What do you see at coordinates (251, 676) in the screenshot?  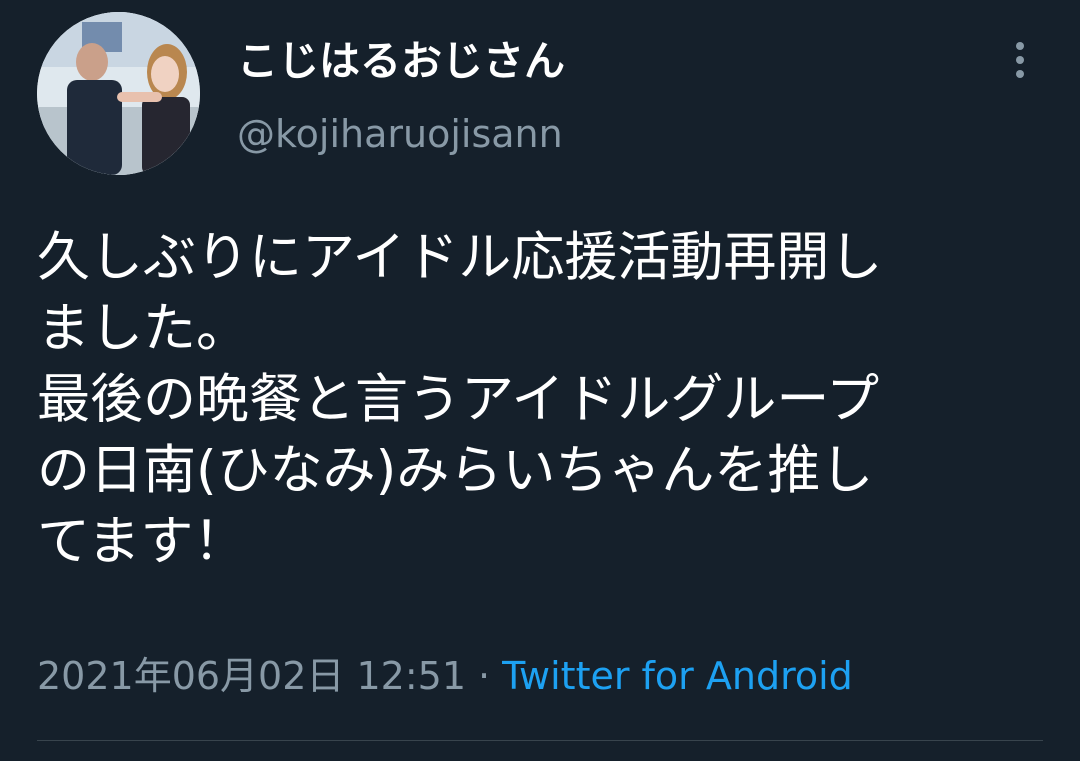 I see `tweet-timestamp: 2021年06月02日 12:51` at bounding box center [251, 676].